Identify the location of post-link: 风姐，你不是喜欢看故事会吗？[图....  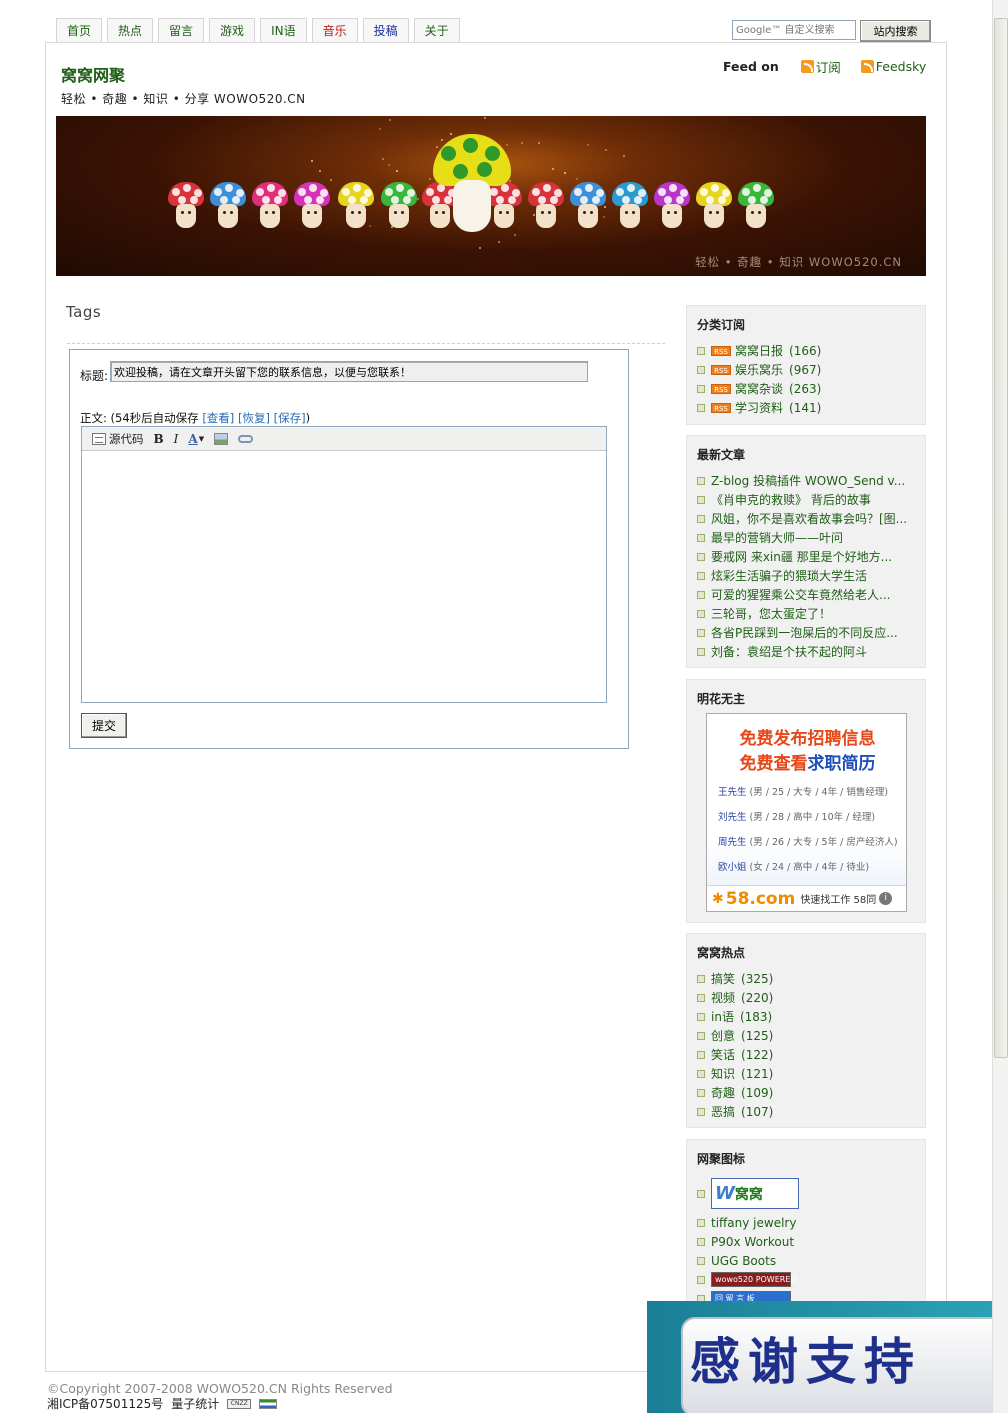
(809, 518).